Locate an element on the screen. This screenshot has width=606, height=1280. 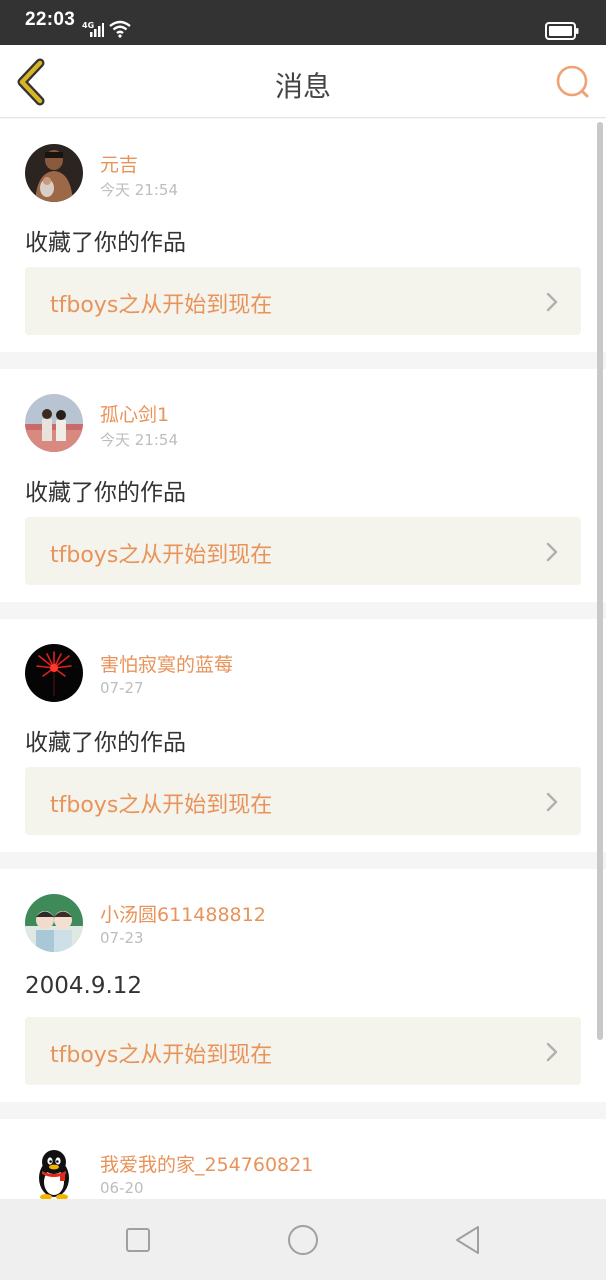
username: 害怕寂寞的蓝莓 is located at coordinates (166, 663).